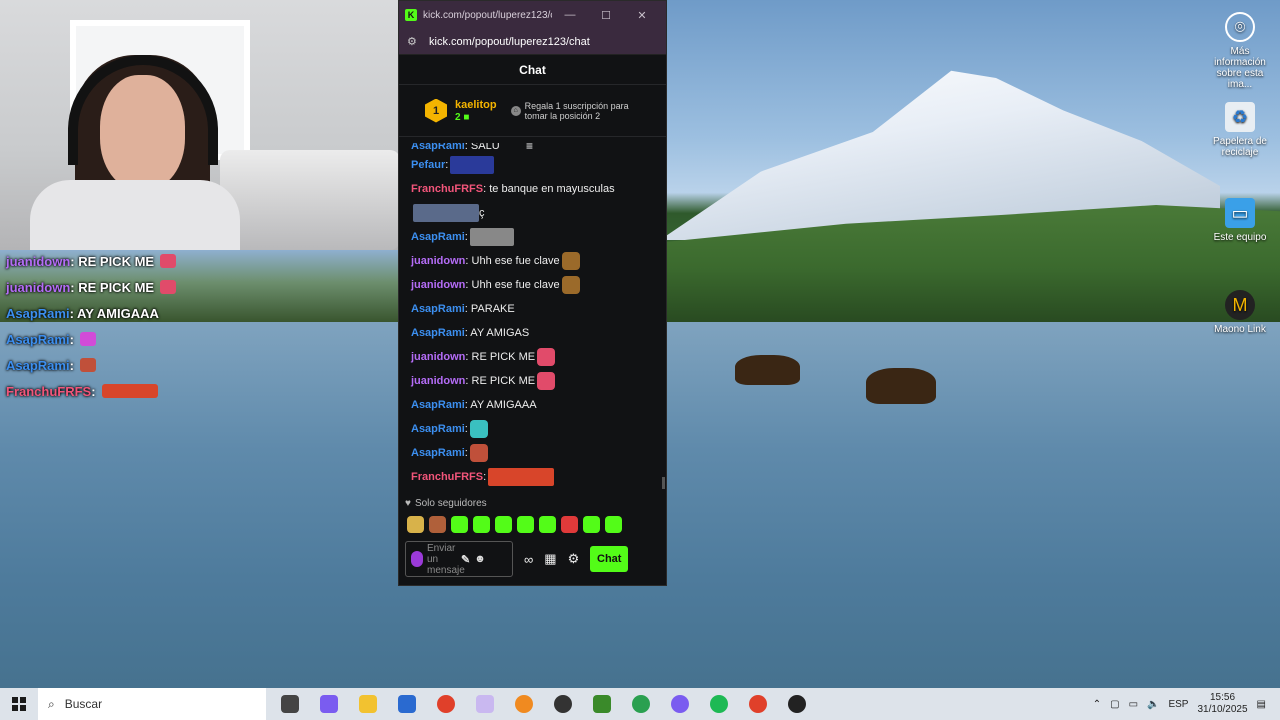 The width and height of the screenshot is (1280, 720). What do you see at coordinates (428, 165) in the screenshot?
I see `chat-username: Pefaur` at bounding box center [428, 165].